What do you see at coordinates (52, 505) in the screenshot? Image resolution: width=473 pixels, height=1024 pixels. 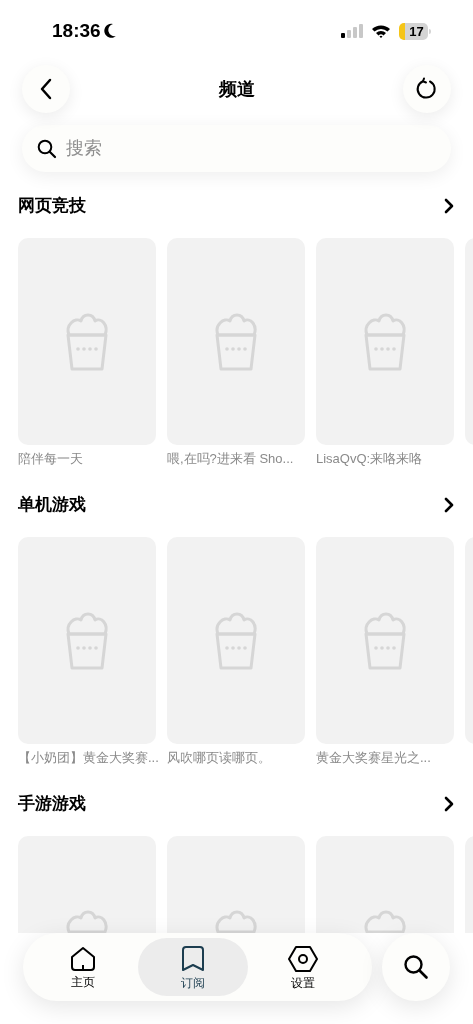 I see `section-title: 单机游戏` at bounding box center [52, 505].